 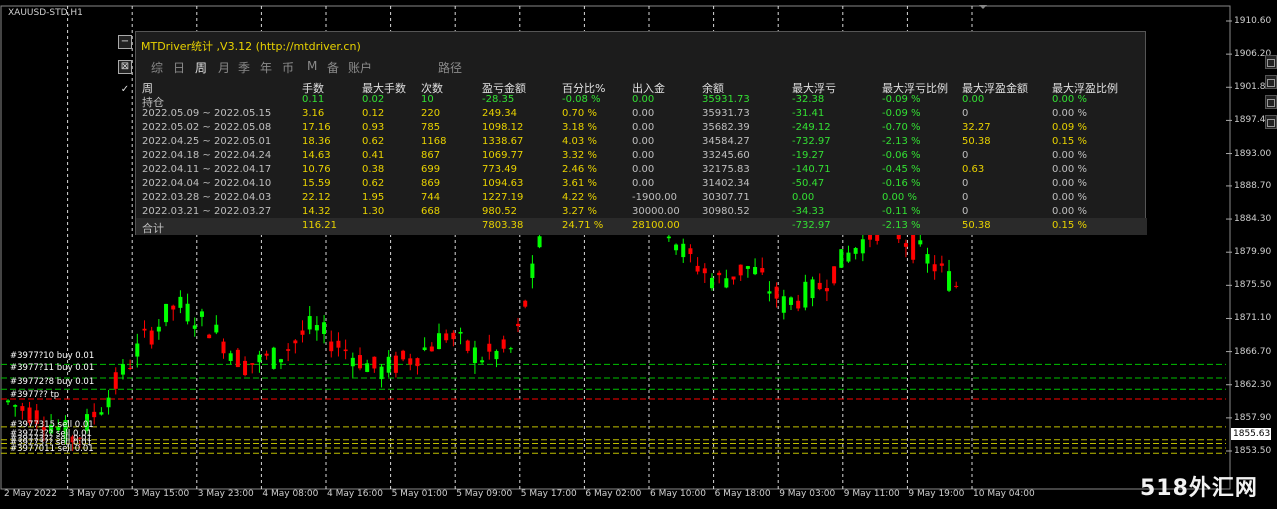 I want to click on table-cell: 35682.39, so click(x=726, y=127).